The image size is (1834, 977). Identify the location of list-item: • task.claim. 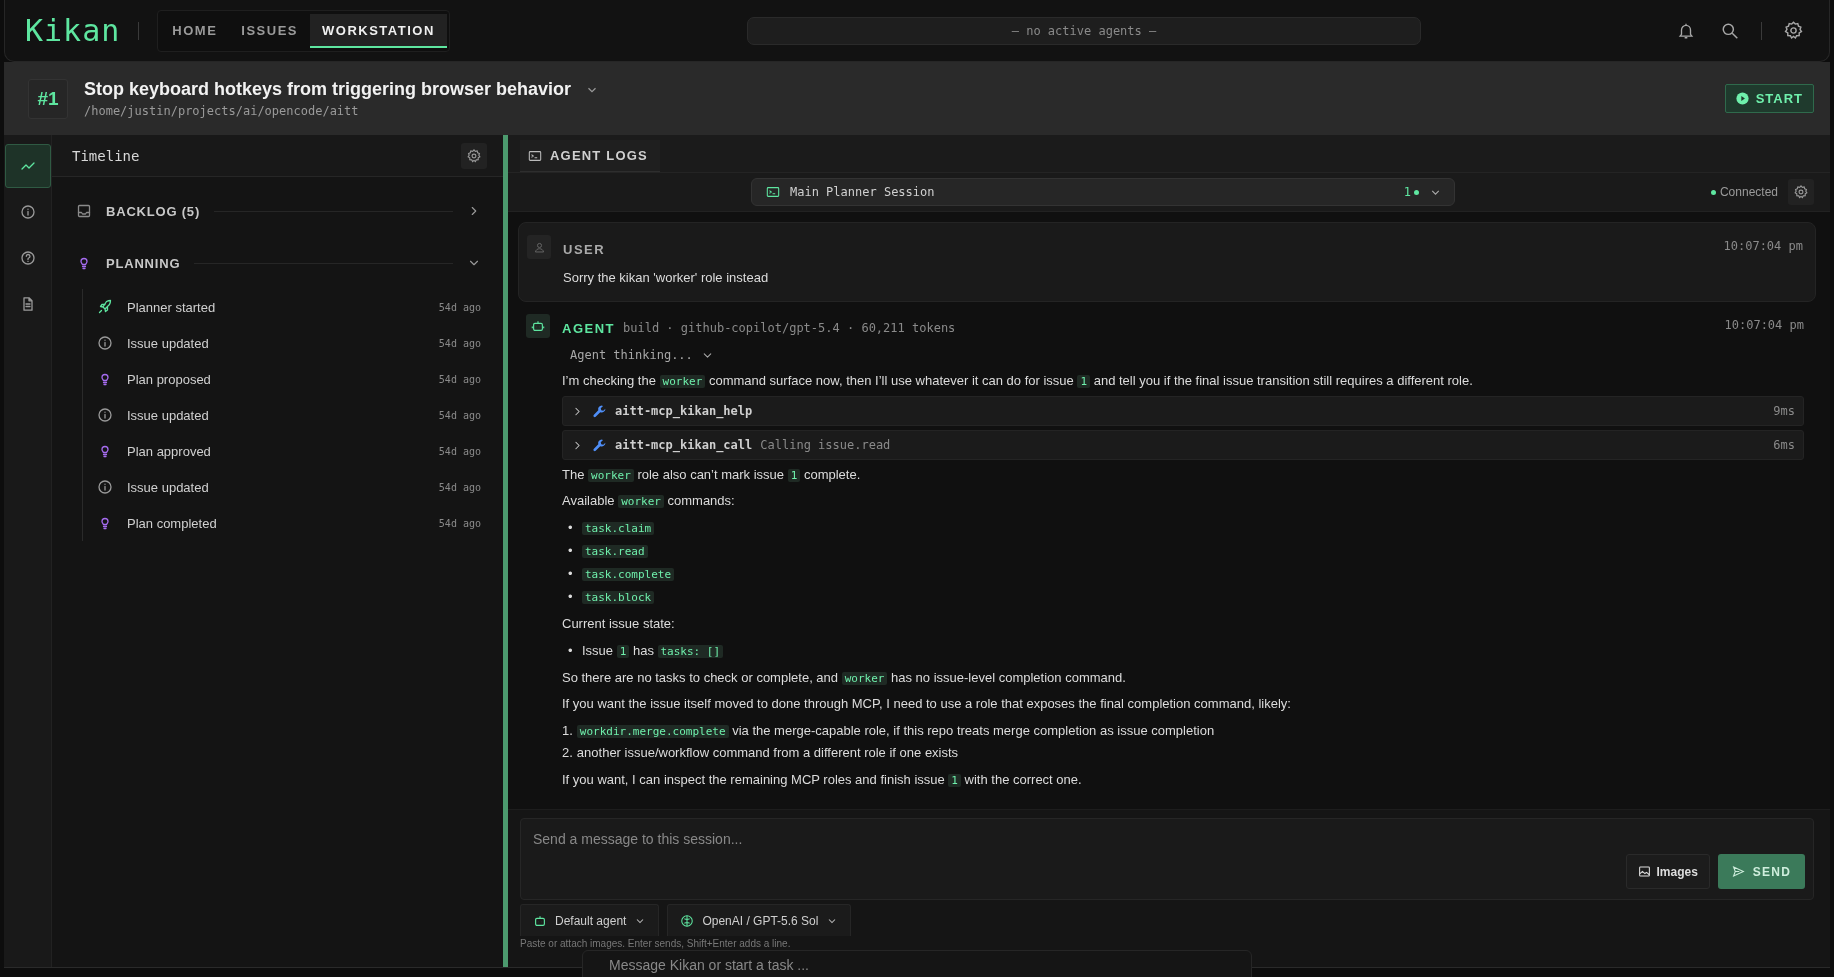
(1186, 528).